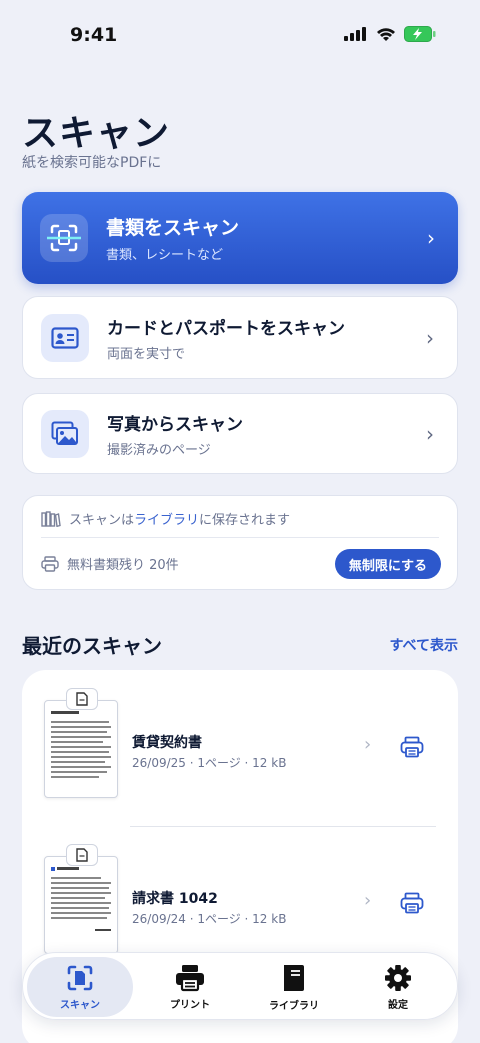 This screenshot has height=1043, width=480. Describe the element at coordinates (240, 542) in the screenshot. I see `storage-info-card: スキャンはライブラリに保存されます 無料書類残り 20件 無制限にする` at that location.